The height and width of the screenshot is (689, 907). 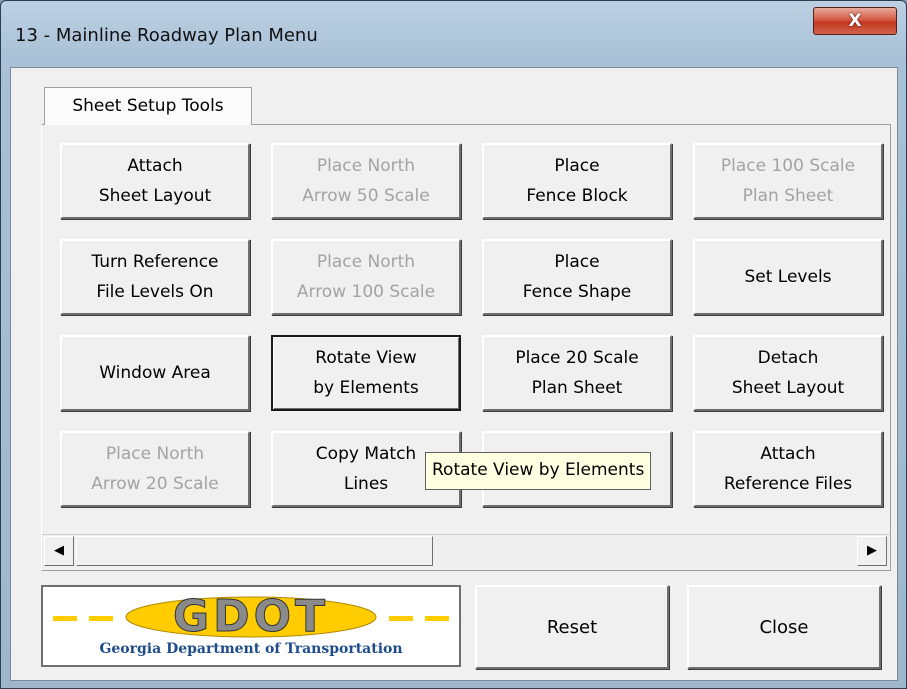 What do you see at coordinates (251, 649) in the screenshot?
I see `logo-caption: Georgia Department of Transportation` at bounding box center [251, 649].